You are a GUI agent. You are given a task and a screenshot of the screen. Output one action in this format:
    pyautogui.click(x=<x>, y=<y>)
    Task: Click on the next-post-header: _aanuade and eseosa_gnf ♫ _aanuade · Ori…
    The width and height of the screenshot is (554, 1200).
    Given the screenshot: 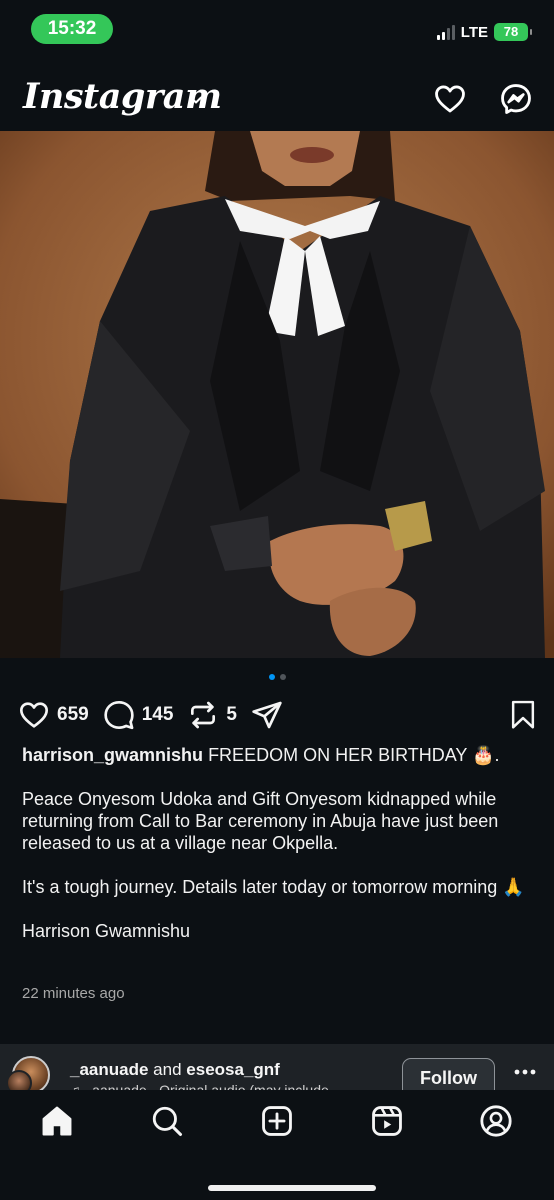 What is the action you would take?
    pyautogui.click(x=277, y=1067)
    